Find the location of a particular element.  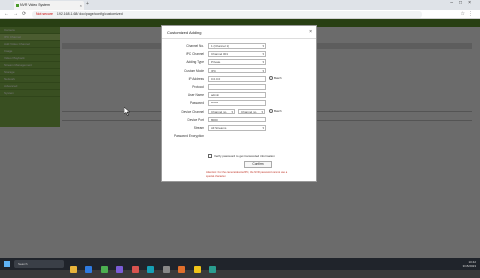

browser-tab: NVR Video System × is located at coordinates (49, 5).